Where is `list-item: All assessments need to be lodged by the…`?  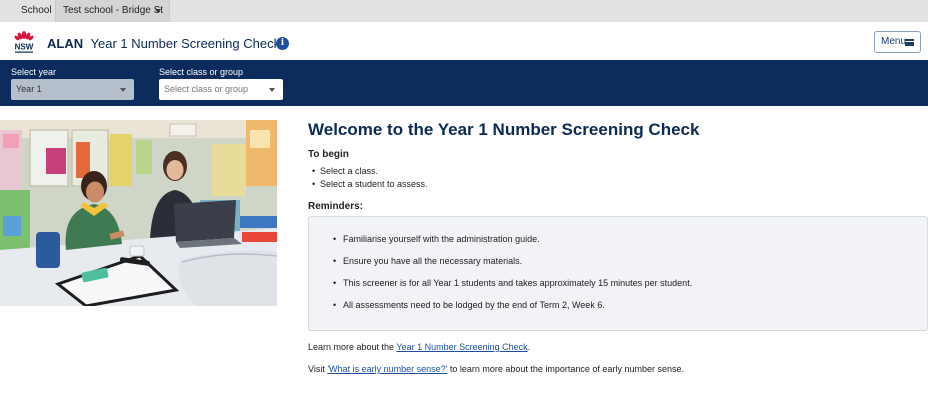
list-item: All assessments need to be lodged by the… is located at coordinates (512, 311).